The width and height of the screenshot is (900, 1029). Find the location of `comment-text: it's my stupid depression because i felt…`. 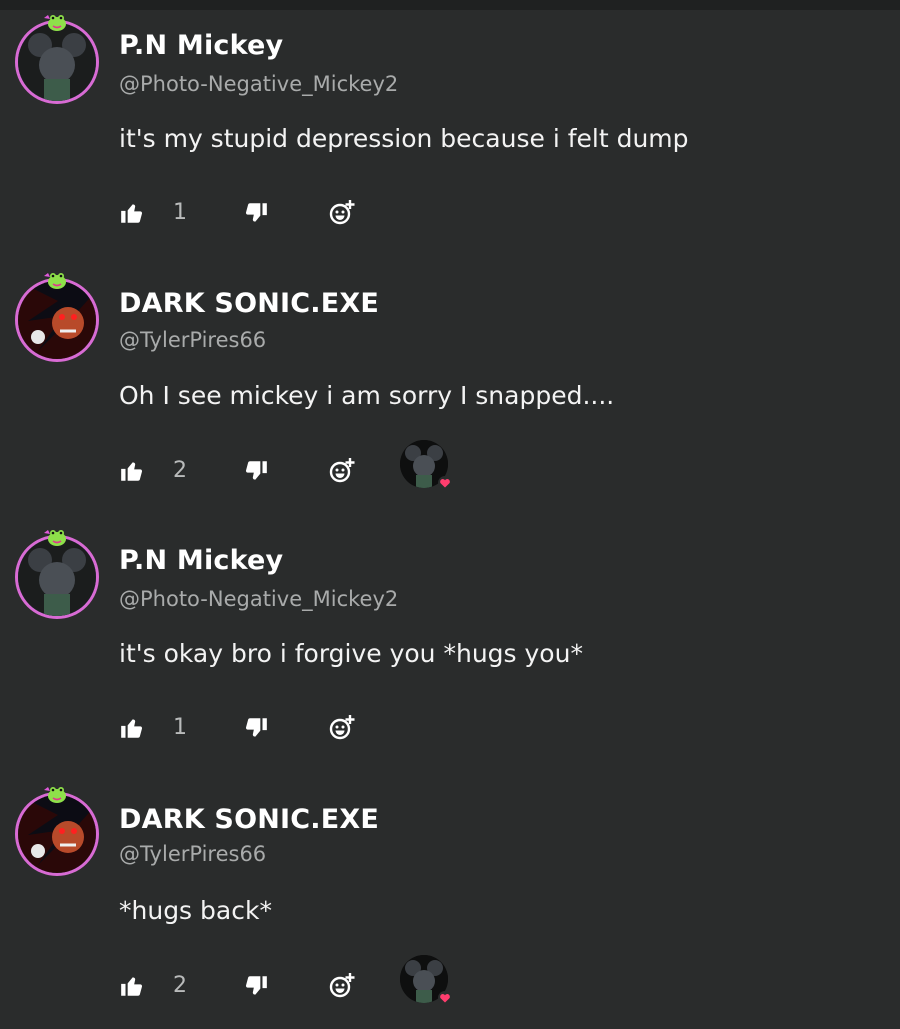

comment-text: it's my stupid depression because i felt… is located at coordinates (404, 138).